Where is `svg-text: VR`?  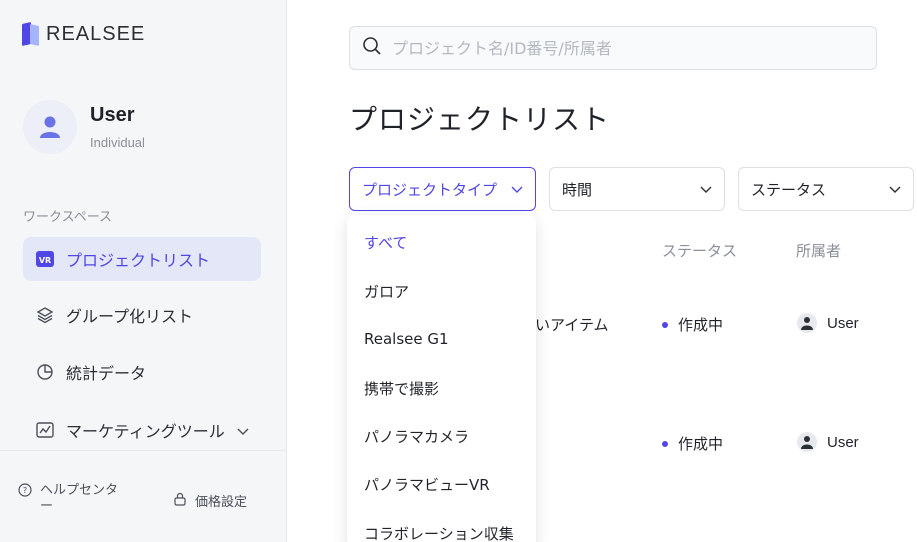 svg-text: VR is located at coordinates (45, 260).